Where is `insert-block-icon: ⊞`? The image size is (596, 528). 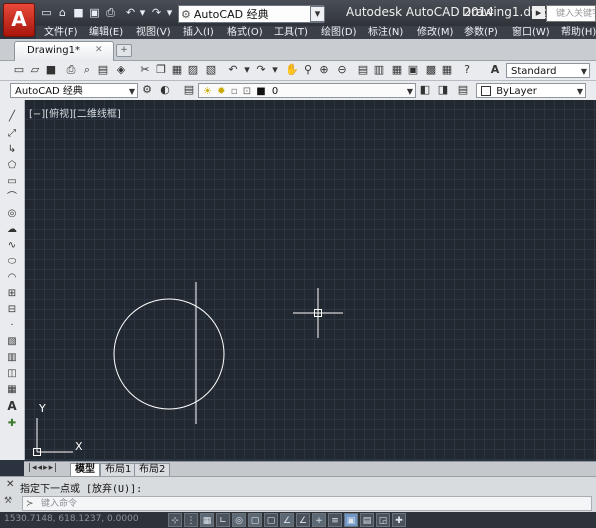 insert-block-icon: ⊞ is located at coordinates (12, 293).